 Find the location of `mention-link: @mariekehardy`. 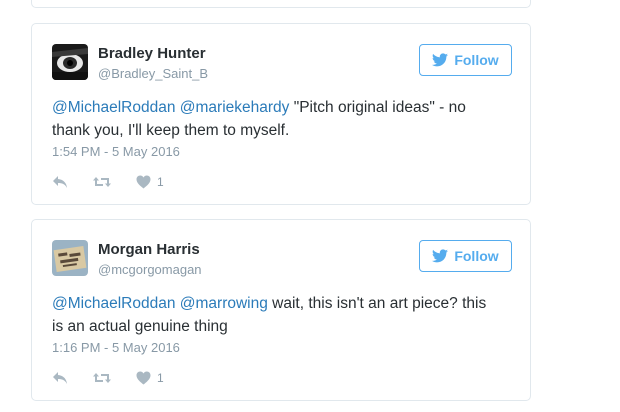

mention-link: @mariekehardy is located at coordinates (235, 107).